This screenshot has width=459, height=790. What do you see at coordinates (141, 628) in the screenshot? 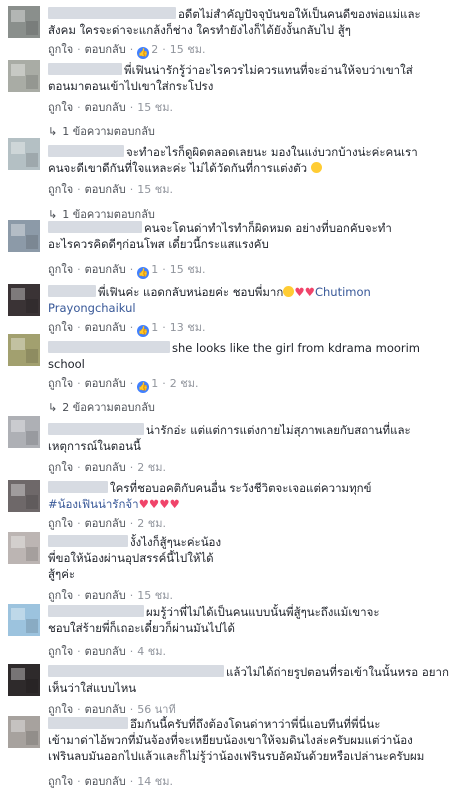
I see `comment-text: ชอบใส่ร้ายพี่ก็เถอะเดี๋ยวก็ผ่านมันไปได้` at bounding box center [141, 628].